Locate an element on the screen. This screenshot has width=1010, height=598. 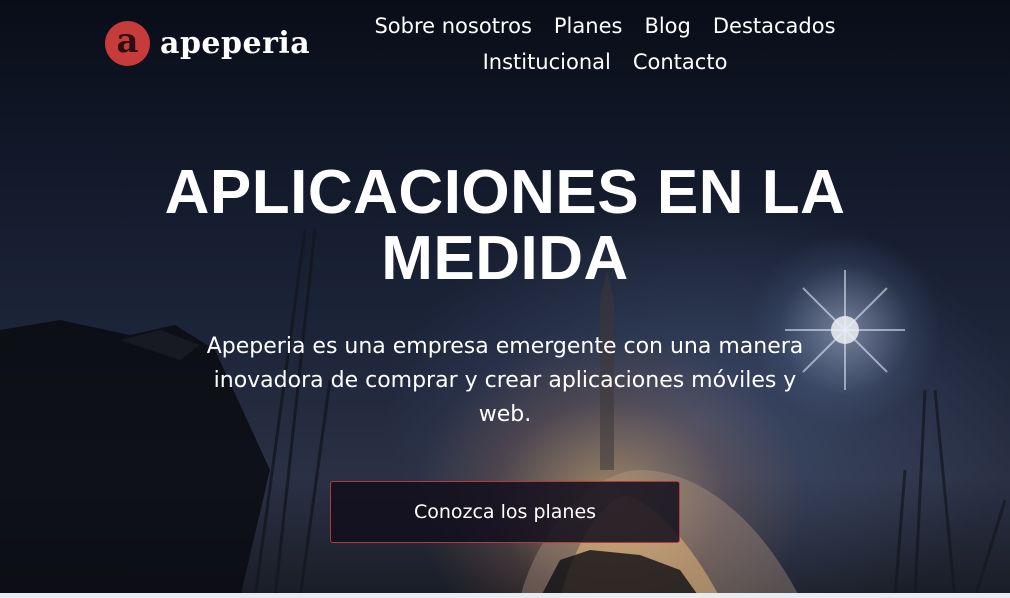
nav-link-destacados: Destacados is located at coordinates (774, 26).